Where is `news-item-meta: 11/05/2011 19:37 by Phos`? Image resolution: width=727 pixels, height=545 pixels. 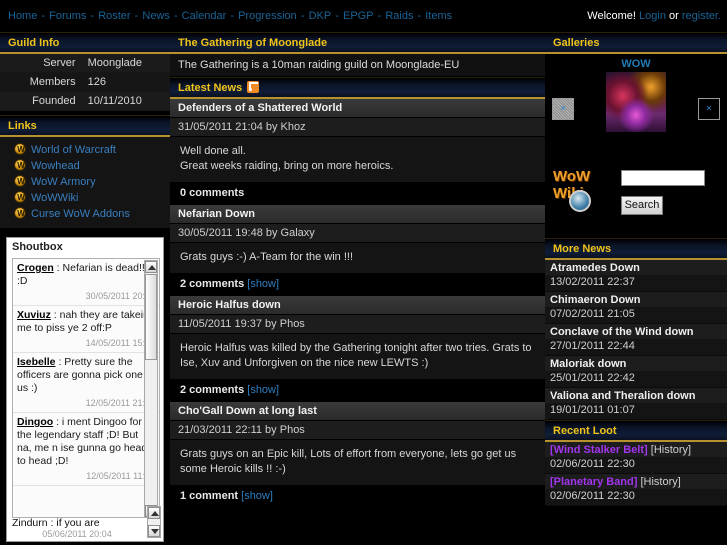 news-item-meta: 11/05/2011 19:37 by Phos is located at coordinates (357, 324).